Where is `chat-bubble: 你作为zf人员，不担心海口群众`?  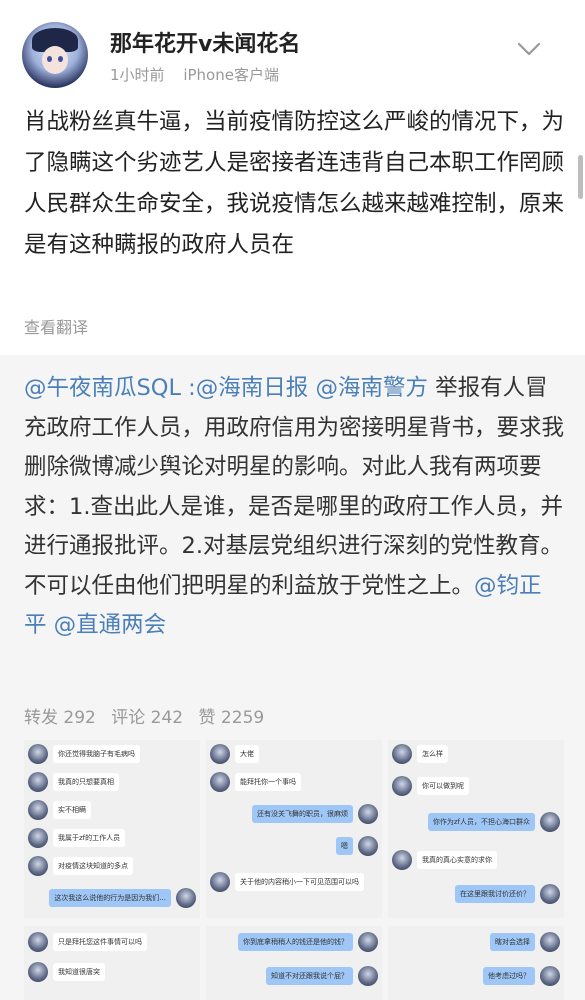
chat-bubble: 你作为zf人员，不担心海口群众 is located at coordinates (481, 822).